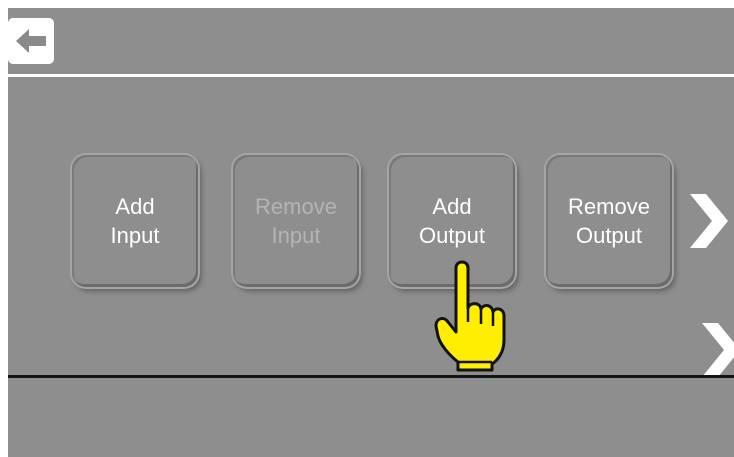 This screenshot has width=734, height=457. I want to click on remove-output-button: Remove Output, so click(609, 221).